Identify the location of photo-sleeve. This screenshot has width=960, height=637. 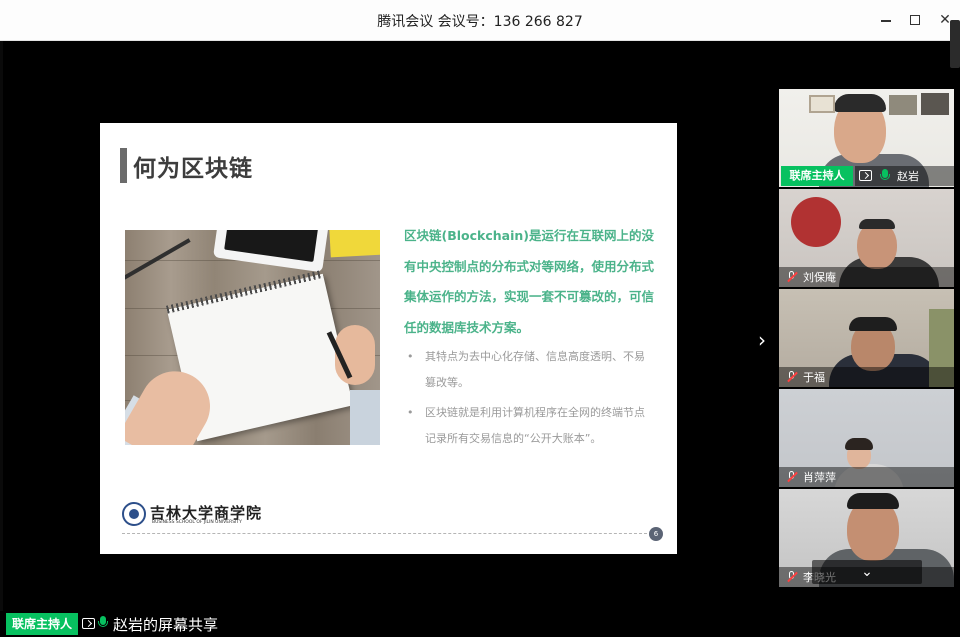
(365, 417).